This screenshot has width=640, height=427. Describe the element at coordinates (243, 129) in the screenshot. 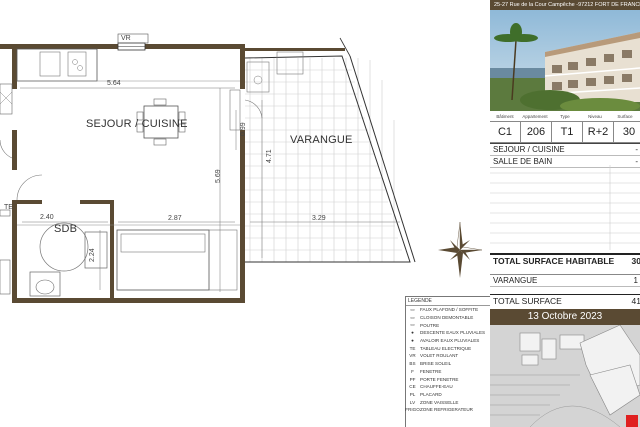

I see `dimension-label: 0.99` at that location.